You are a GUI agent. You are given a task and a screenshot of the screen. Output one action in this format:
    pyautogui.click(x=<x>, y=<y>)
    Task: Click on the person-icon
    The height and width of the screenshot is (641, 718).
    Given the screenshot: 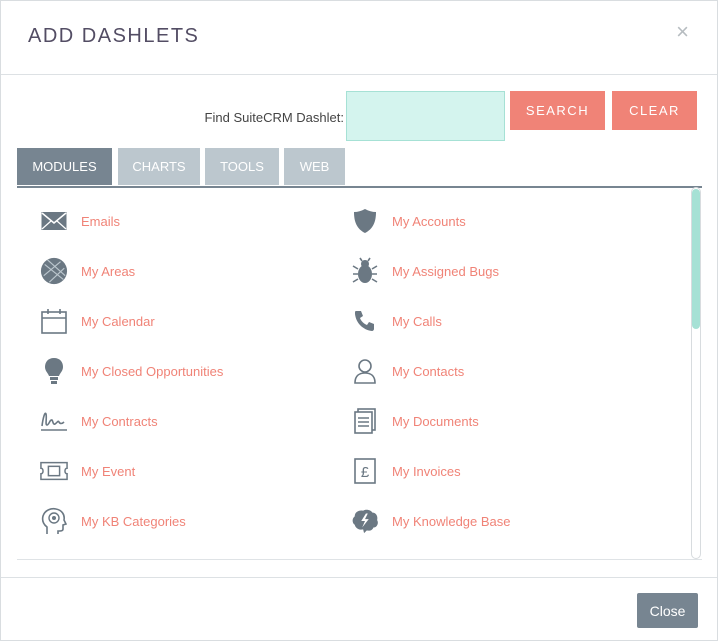 What is the action you would take?
    pyautogui.click(x=365, y=371)
    